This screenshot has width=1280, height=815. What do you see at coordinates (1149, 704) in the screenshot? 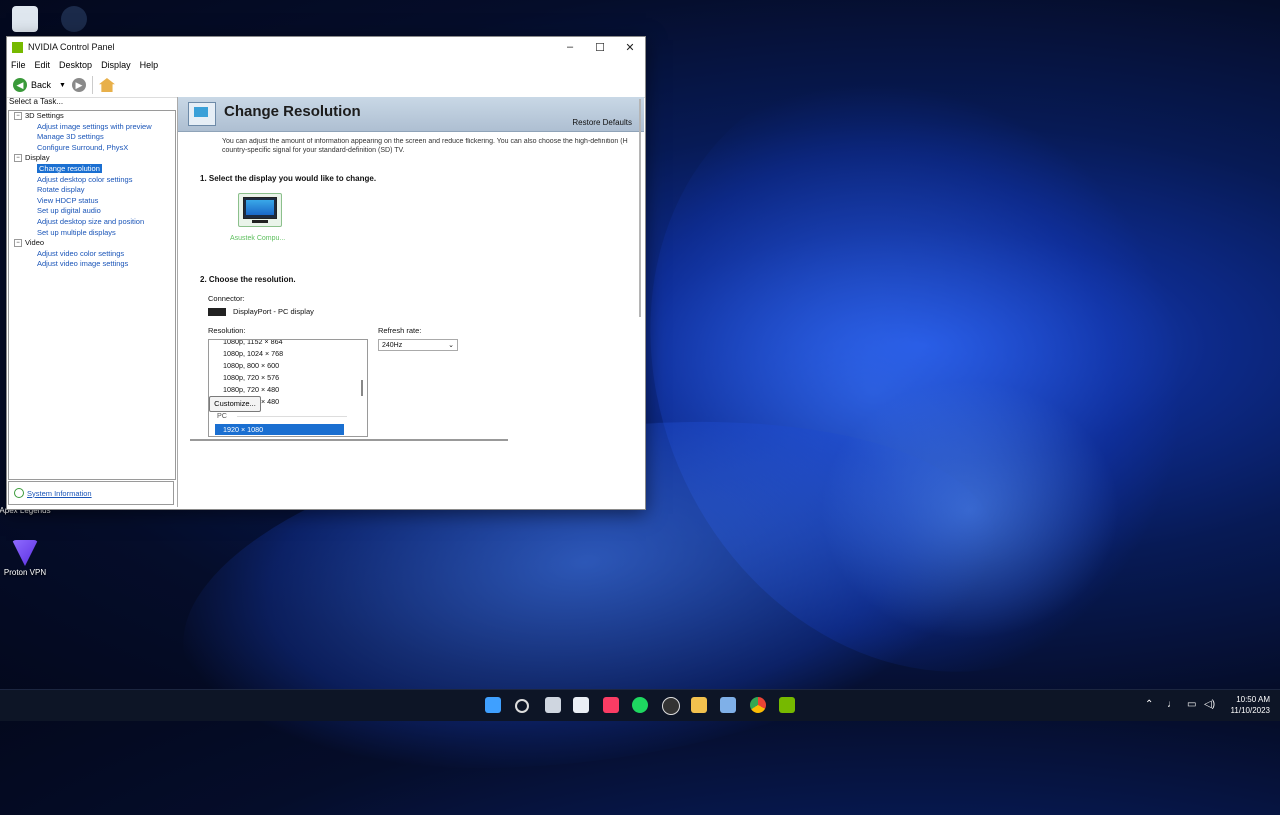
I see `chevron-up-icon: ⌃` at bounding box center [1149, 704].